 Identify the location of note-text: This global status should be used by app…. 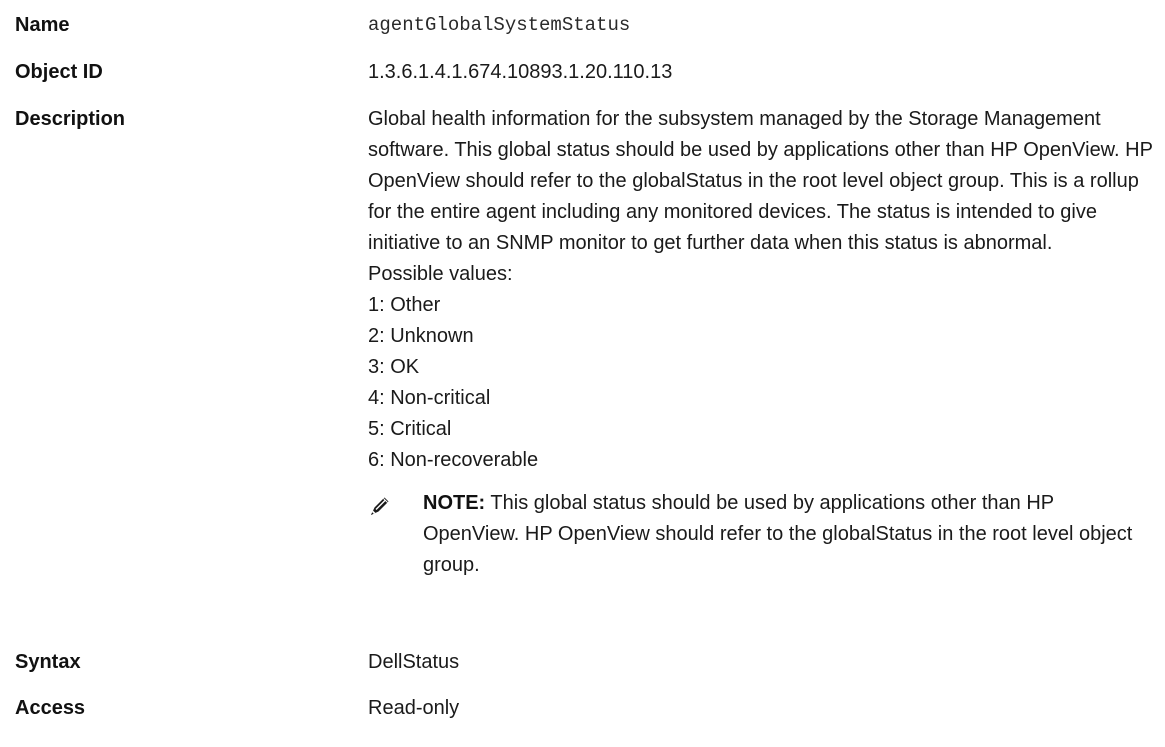
(778, 534).